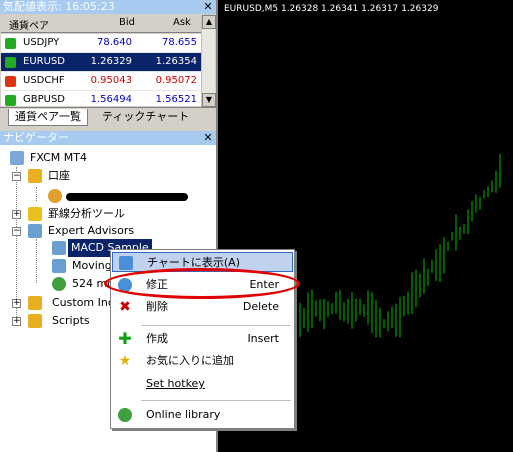 The height and width of the screenshot is (452, 513). What do you see at coordinates (71, 320) in the screenshot?
I see `tree-scripts-label: Scripts` at bounding box center [71, 320].